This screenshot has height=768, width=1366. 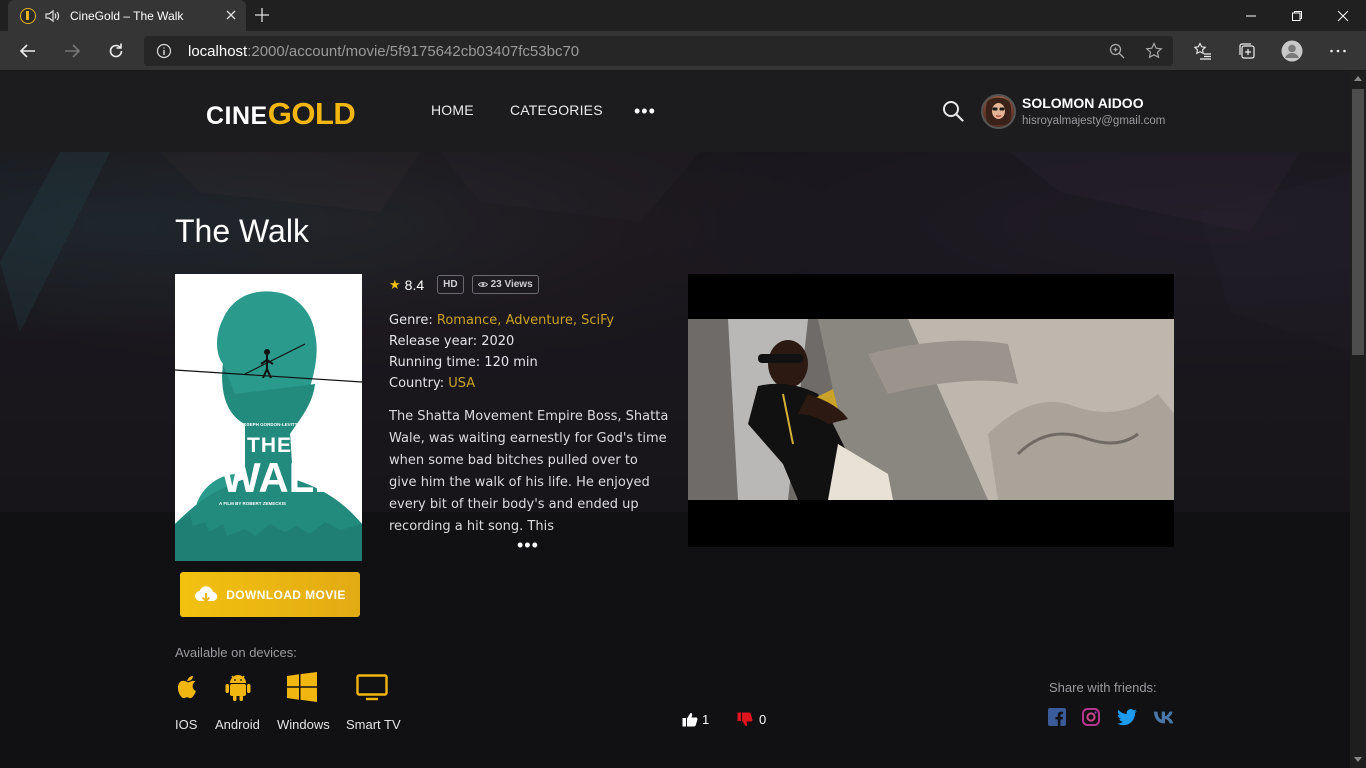 I want to click on cinegold-logo: CINE GOLD, so click(x=281, y=111).